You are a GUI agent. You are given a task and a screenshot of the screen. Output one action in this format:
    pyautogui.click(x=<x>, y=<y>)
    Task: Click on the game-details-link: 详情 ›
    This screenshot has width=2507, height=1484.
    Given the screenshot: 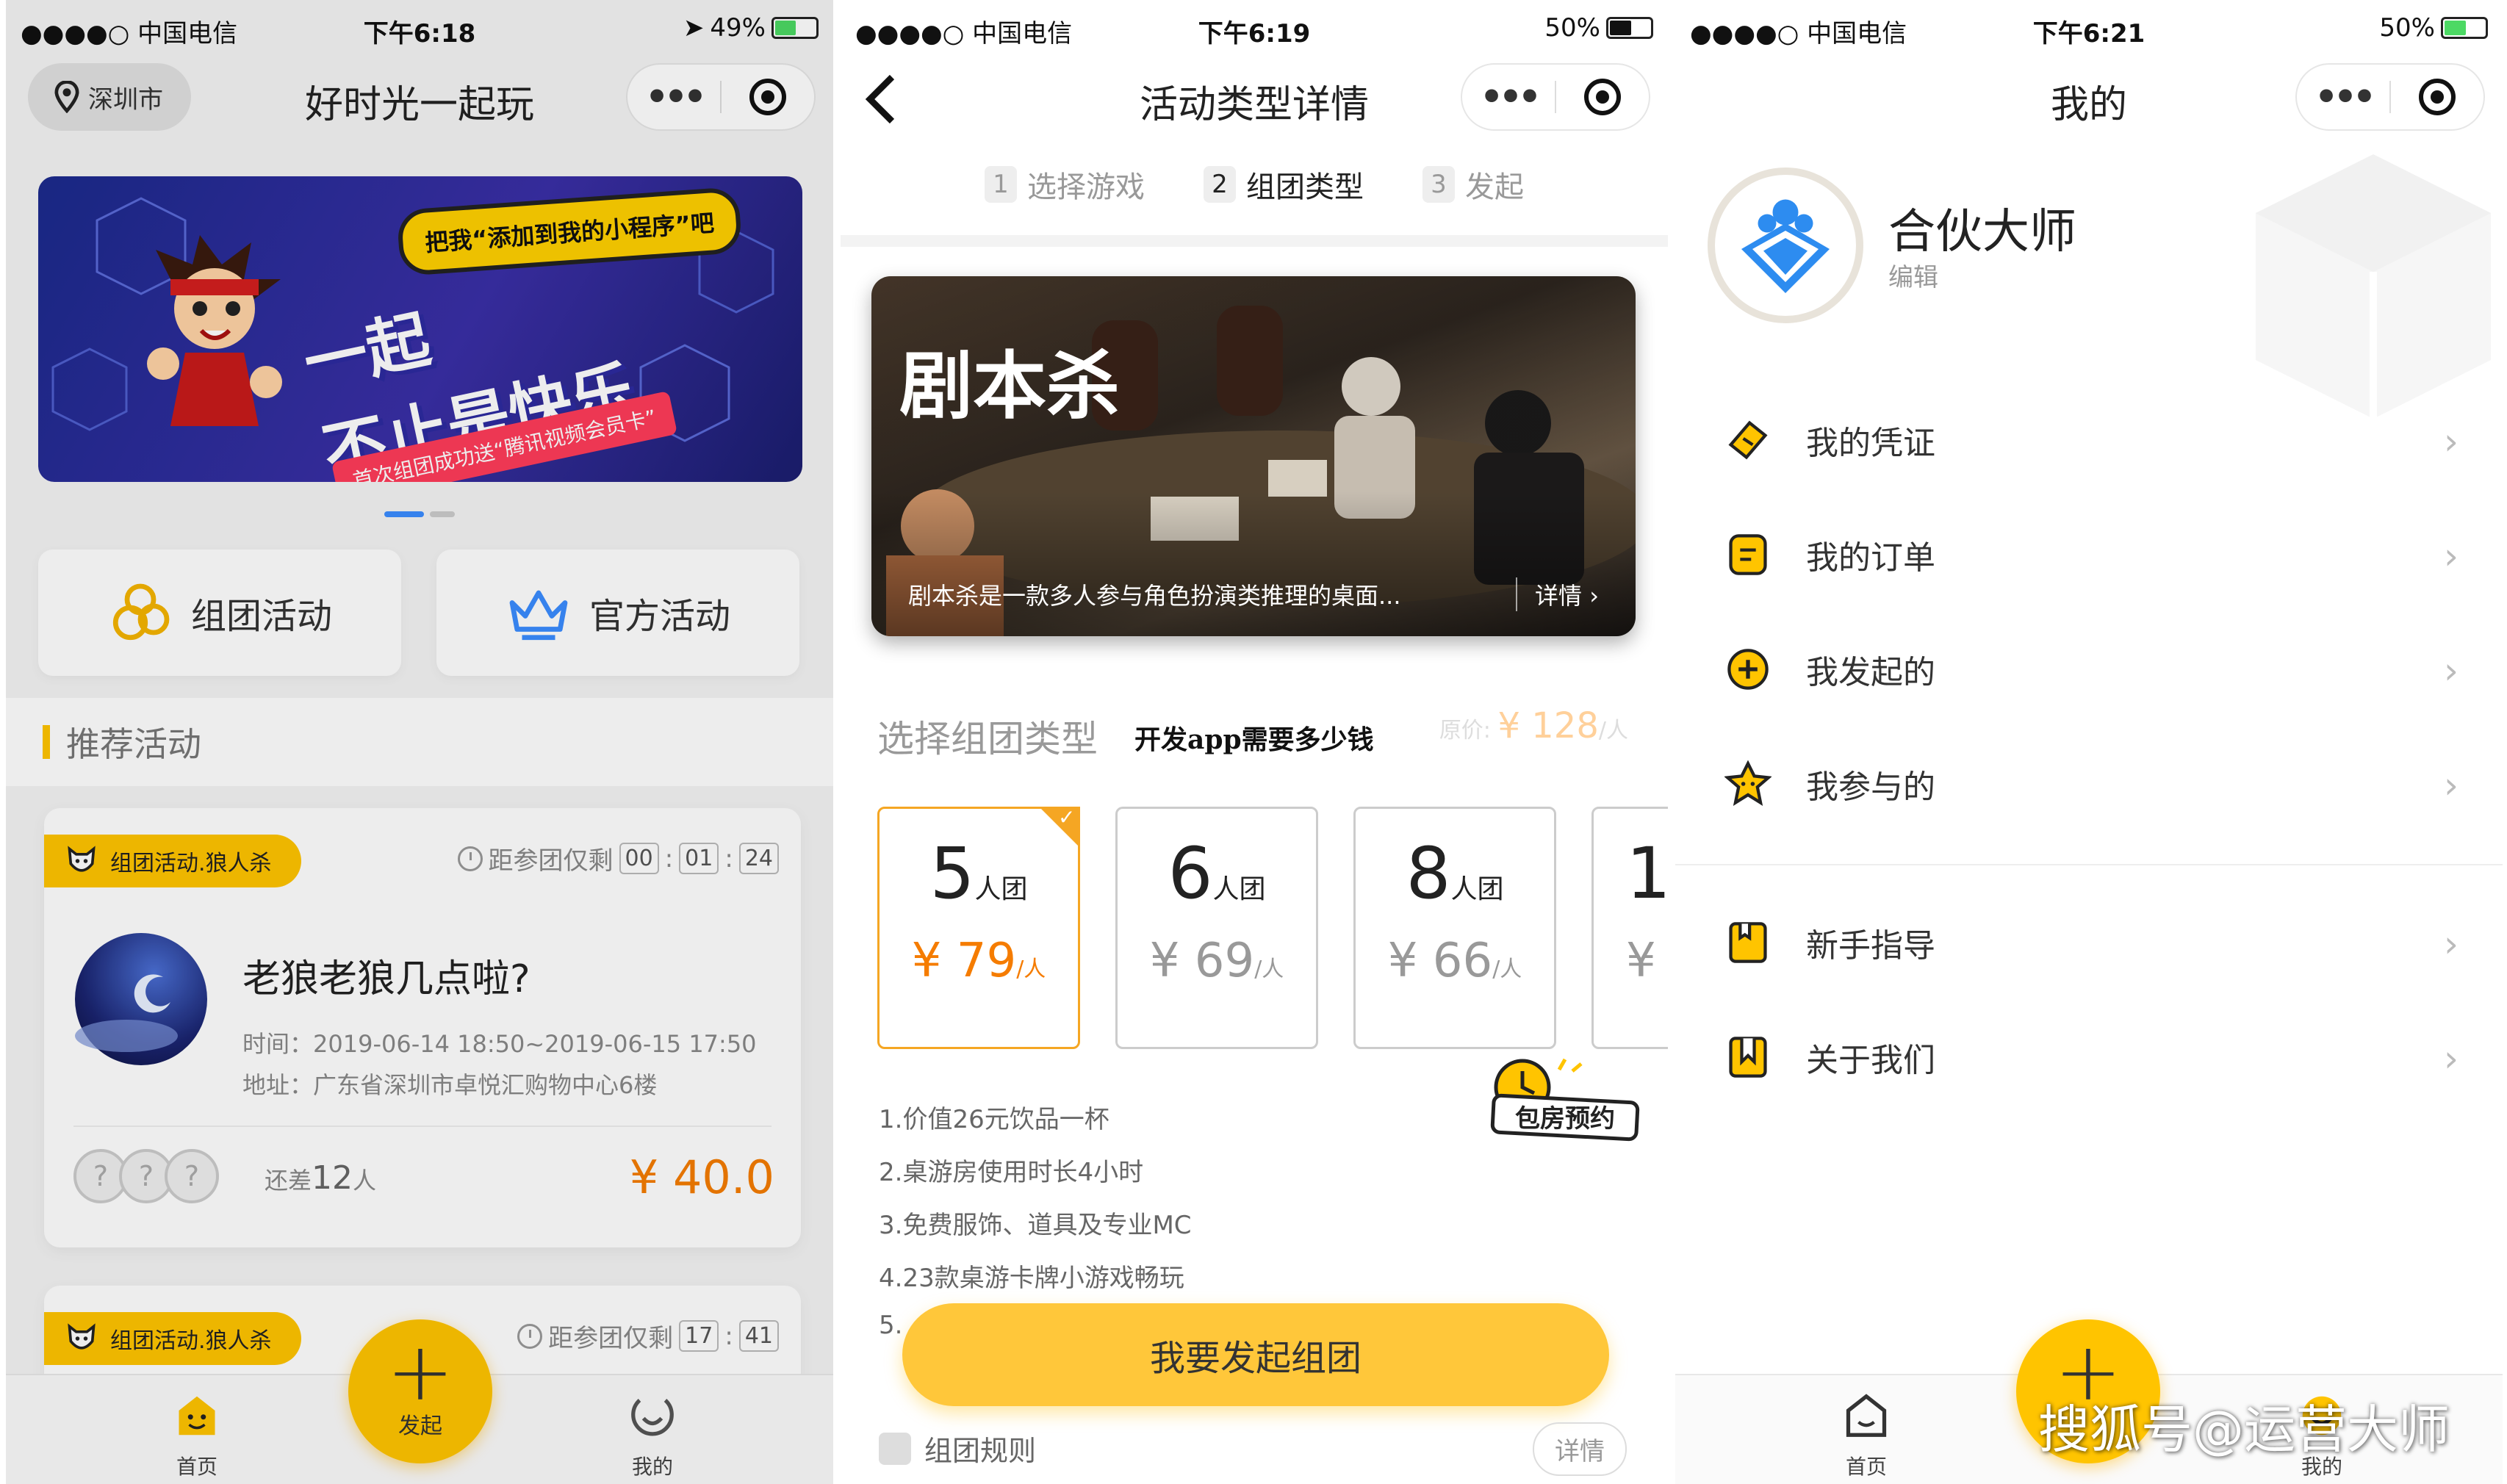 What is the action you would take?
    pyautogui.click(x=1557, y=594)
    